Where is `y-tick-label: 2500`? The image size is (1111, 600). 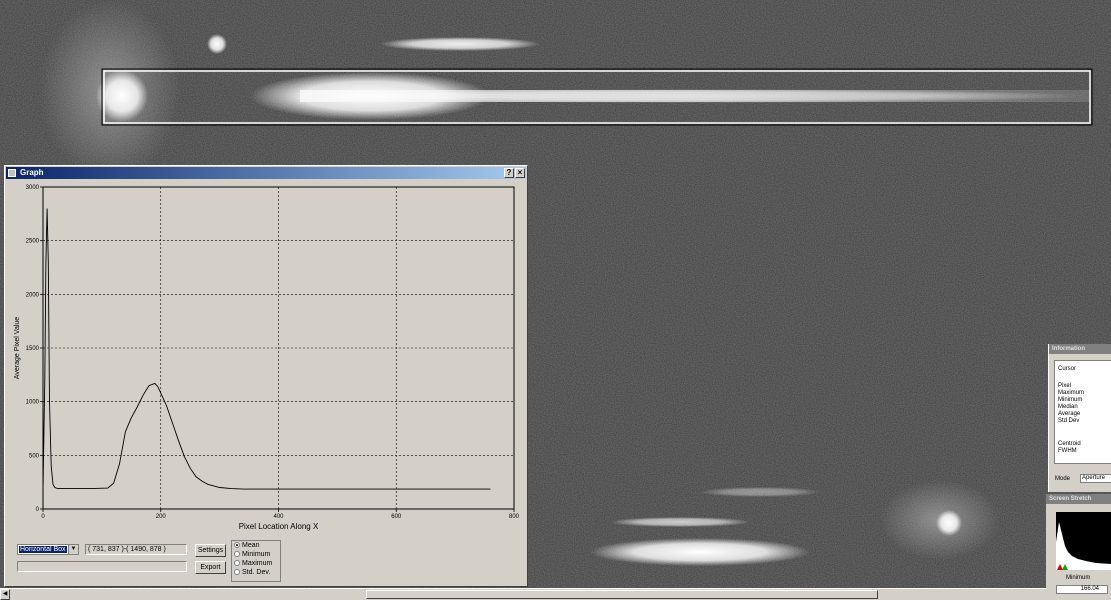 y-tick-label: 2500 is located at coordinates (33, 242).